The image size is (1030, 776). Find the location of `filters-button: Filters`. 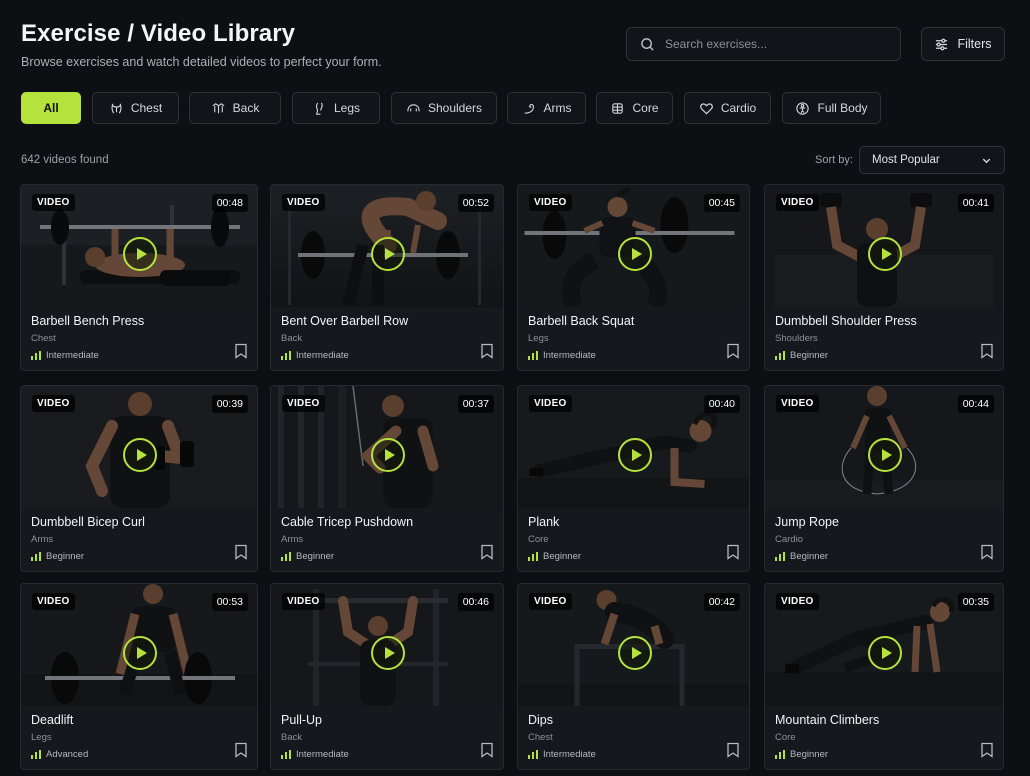

filters-button: Filters is located at coordinates (963, 44).